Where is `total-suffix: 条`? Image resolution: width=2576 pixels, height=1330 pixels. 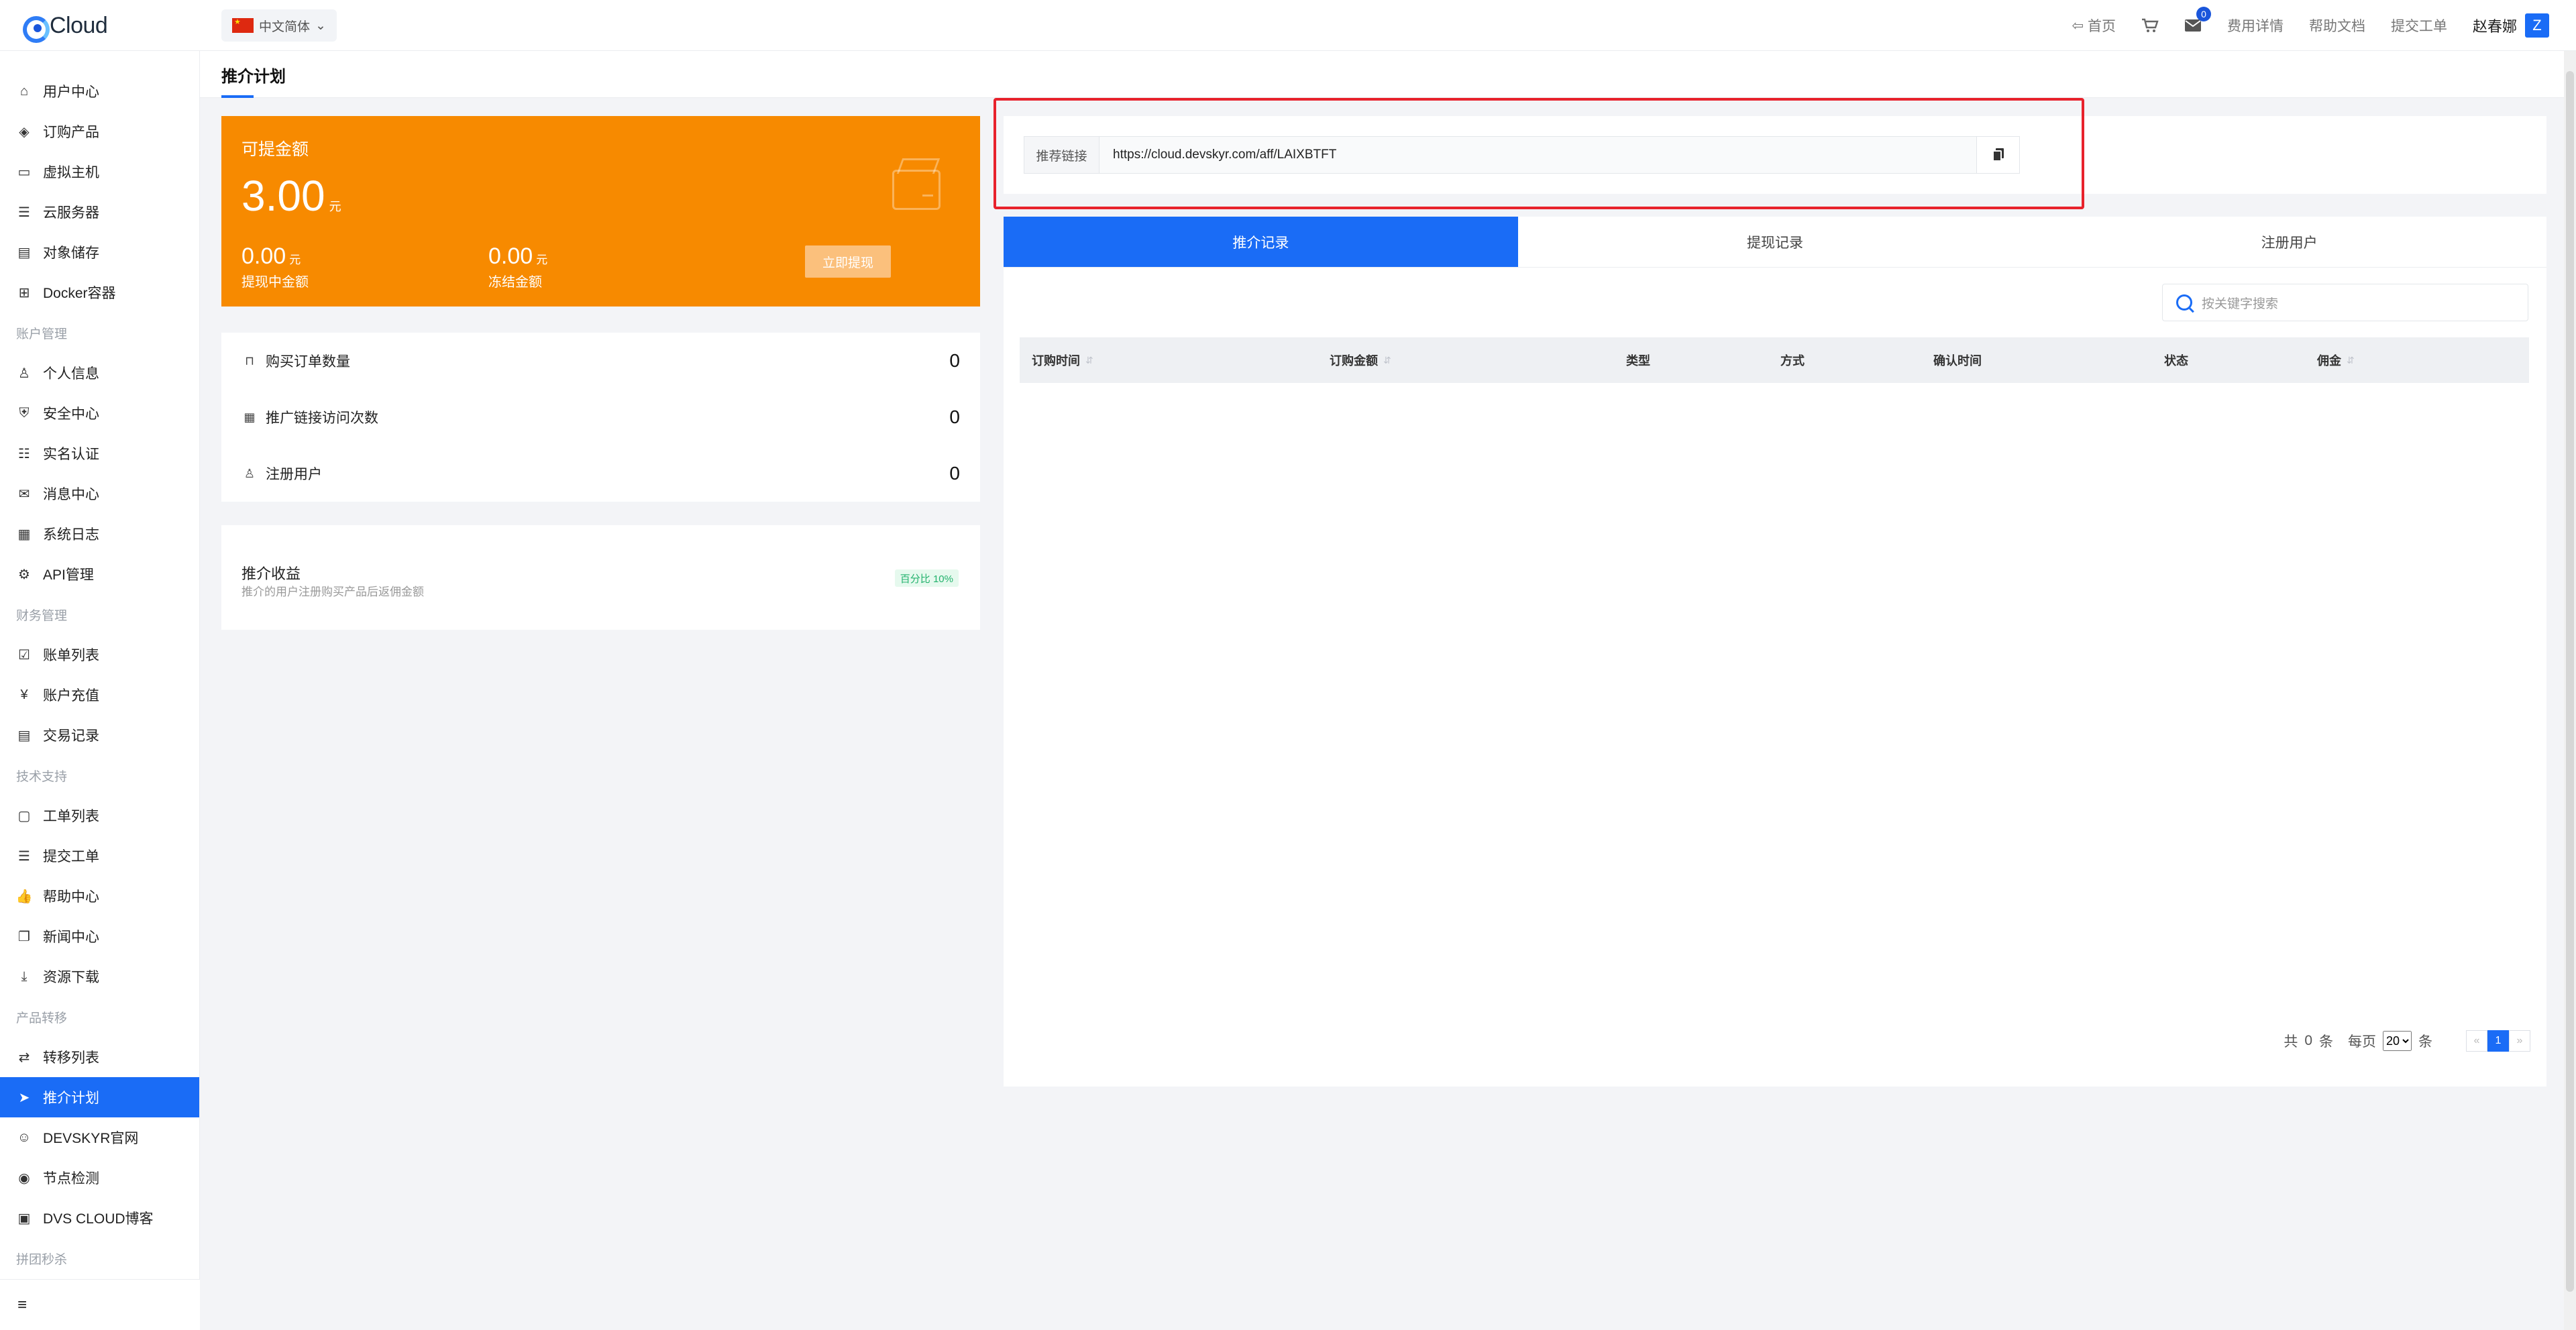 total-suffix: 条 is located at coordinates (2326, 1042).